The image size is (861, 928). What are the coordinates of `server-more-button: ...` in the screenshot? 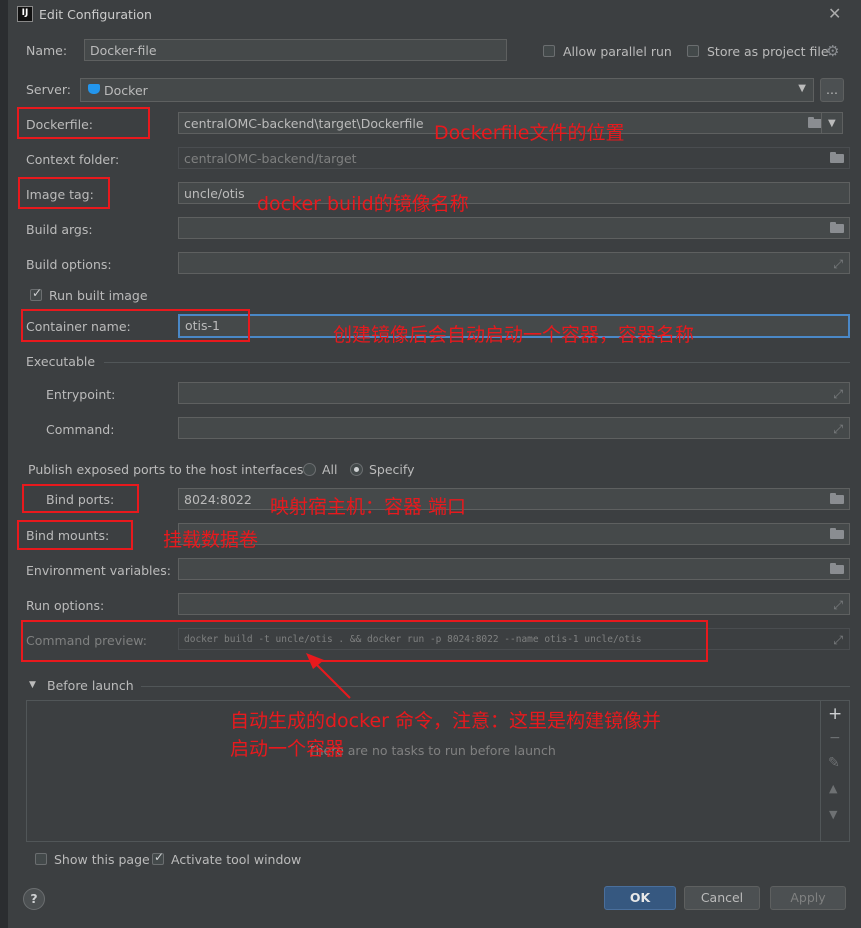 It's located at (832, 90).